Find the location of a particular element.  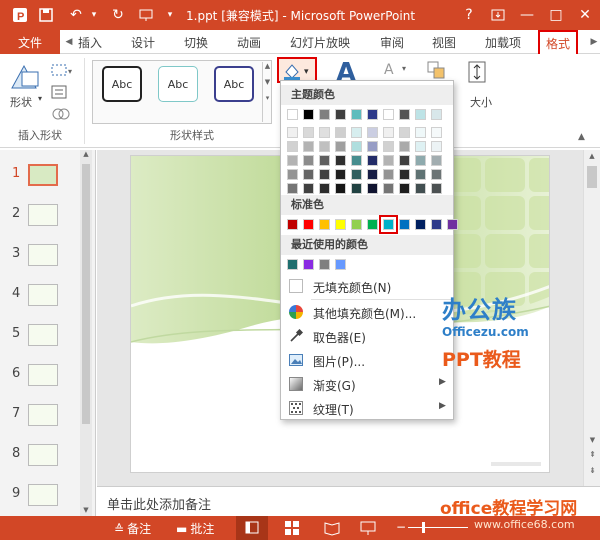

text-outline-icon: A is located at coordinates (389, 70).